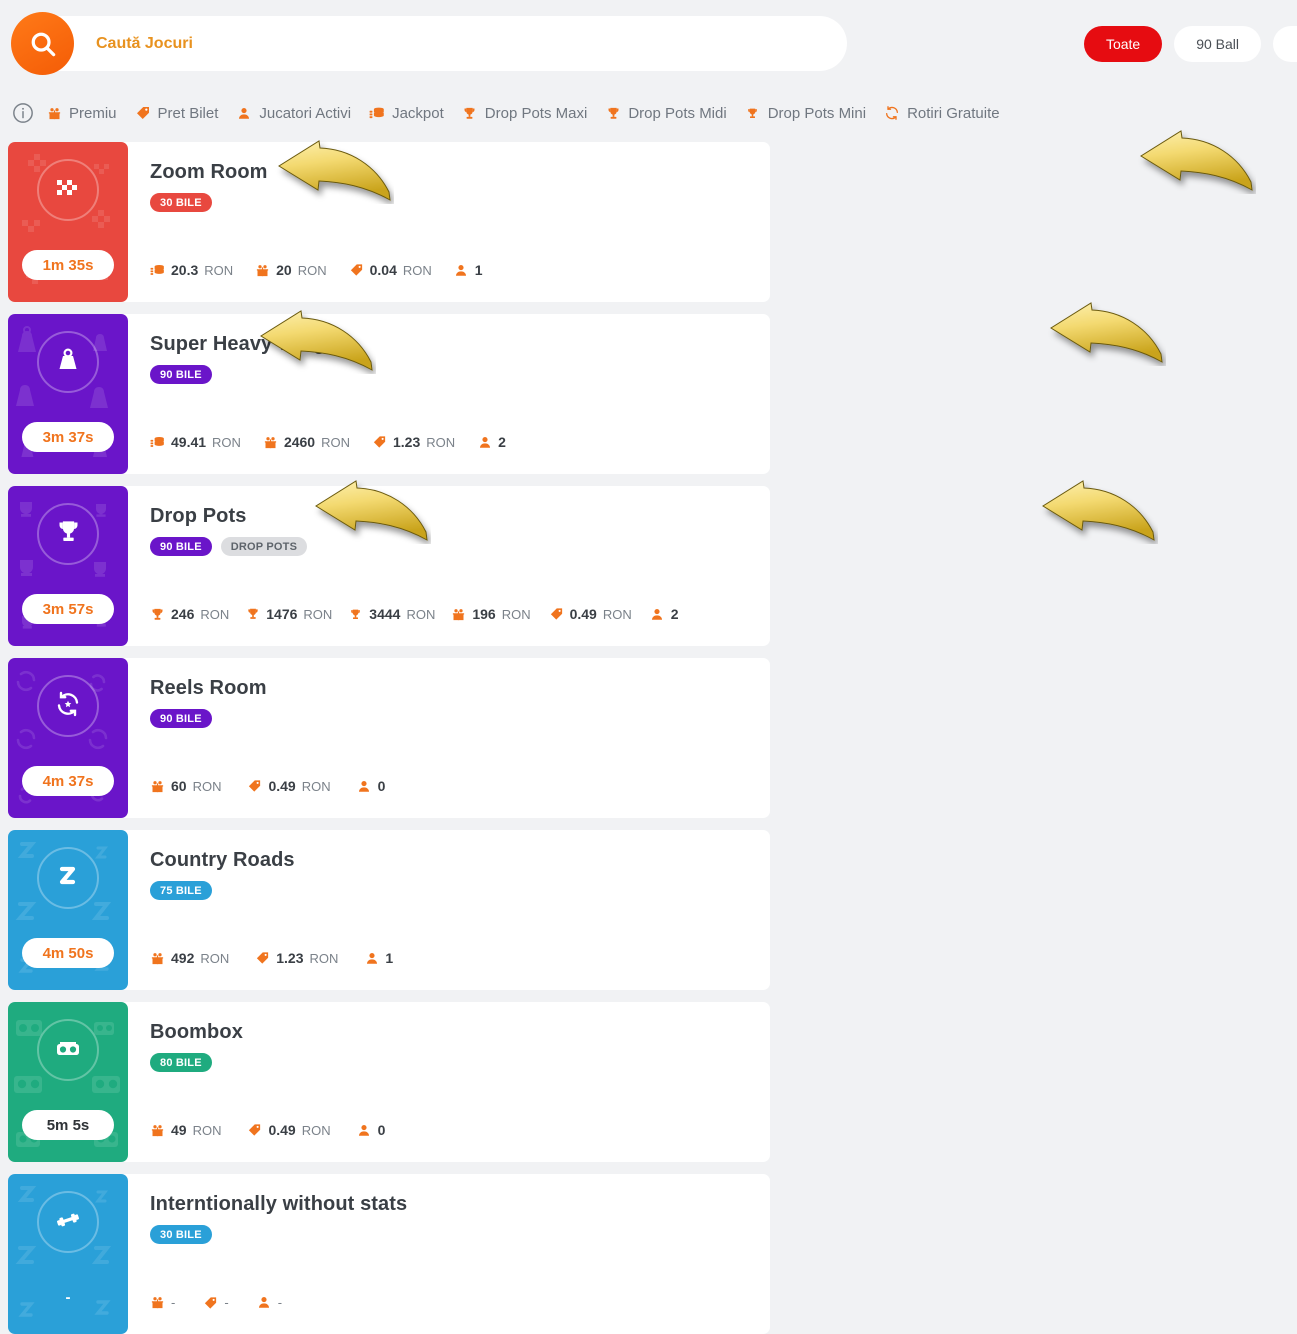 The width and height of the screenshot is (1297, 1334). Describe the element at coordinates (68, 781) in the screenshot. I see `game-timer: 4m 37s` at that location.